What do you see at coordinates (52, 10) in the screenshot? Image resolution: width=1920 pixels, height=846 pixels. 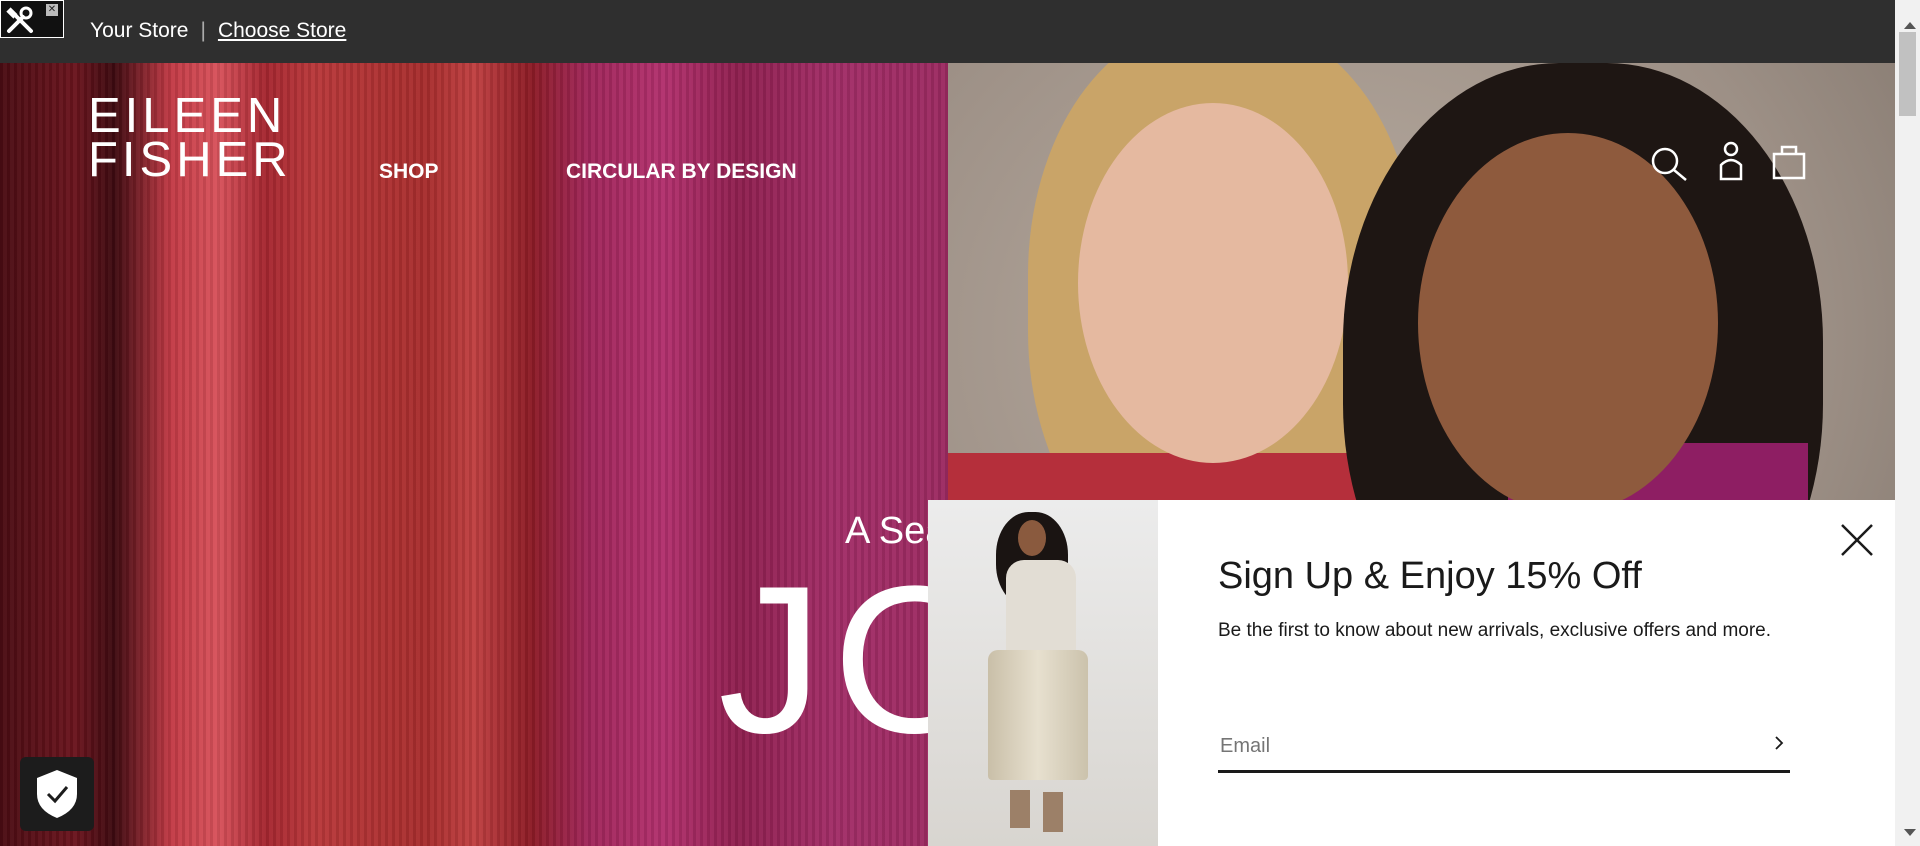 I see `close-tools-icon: ✕` at bounding box center [52, 10].